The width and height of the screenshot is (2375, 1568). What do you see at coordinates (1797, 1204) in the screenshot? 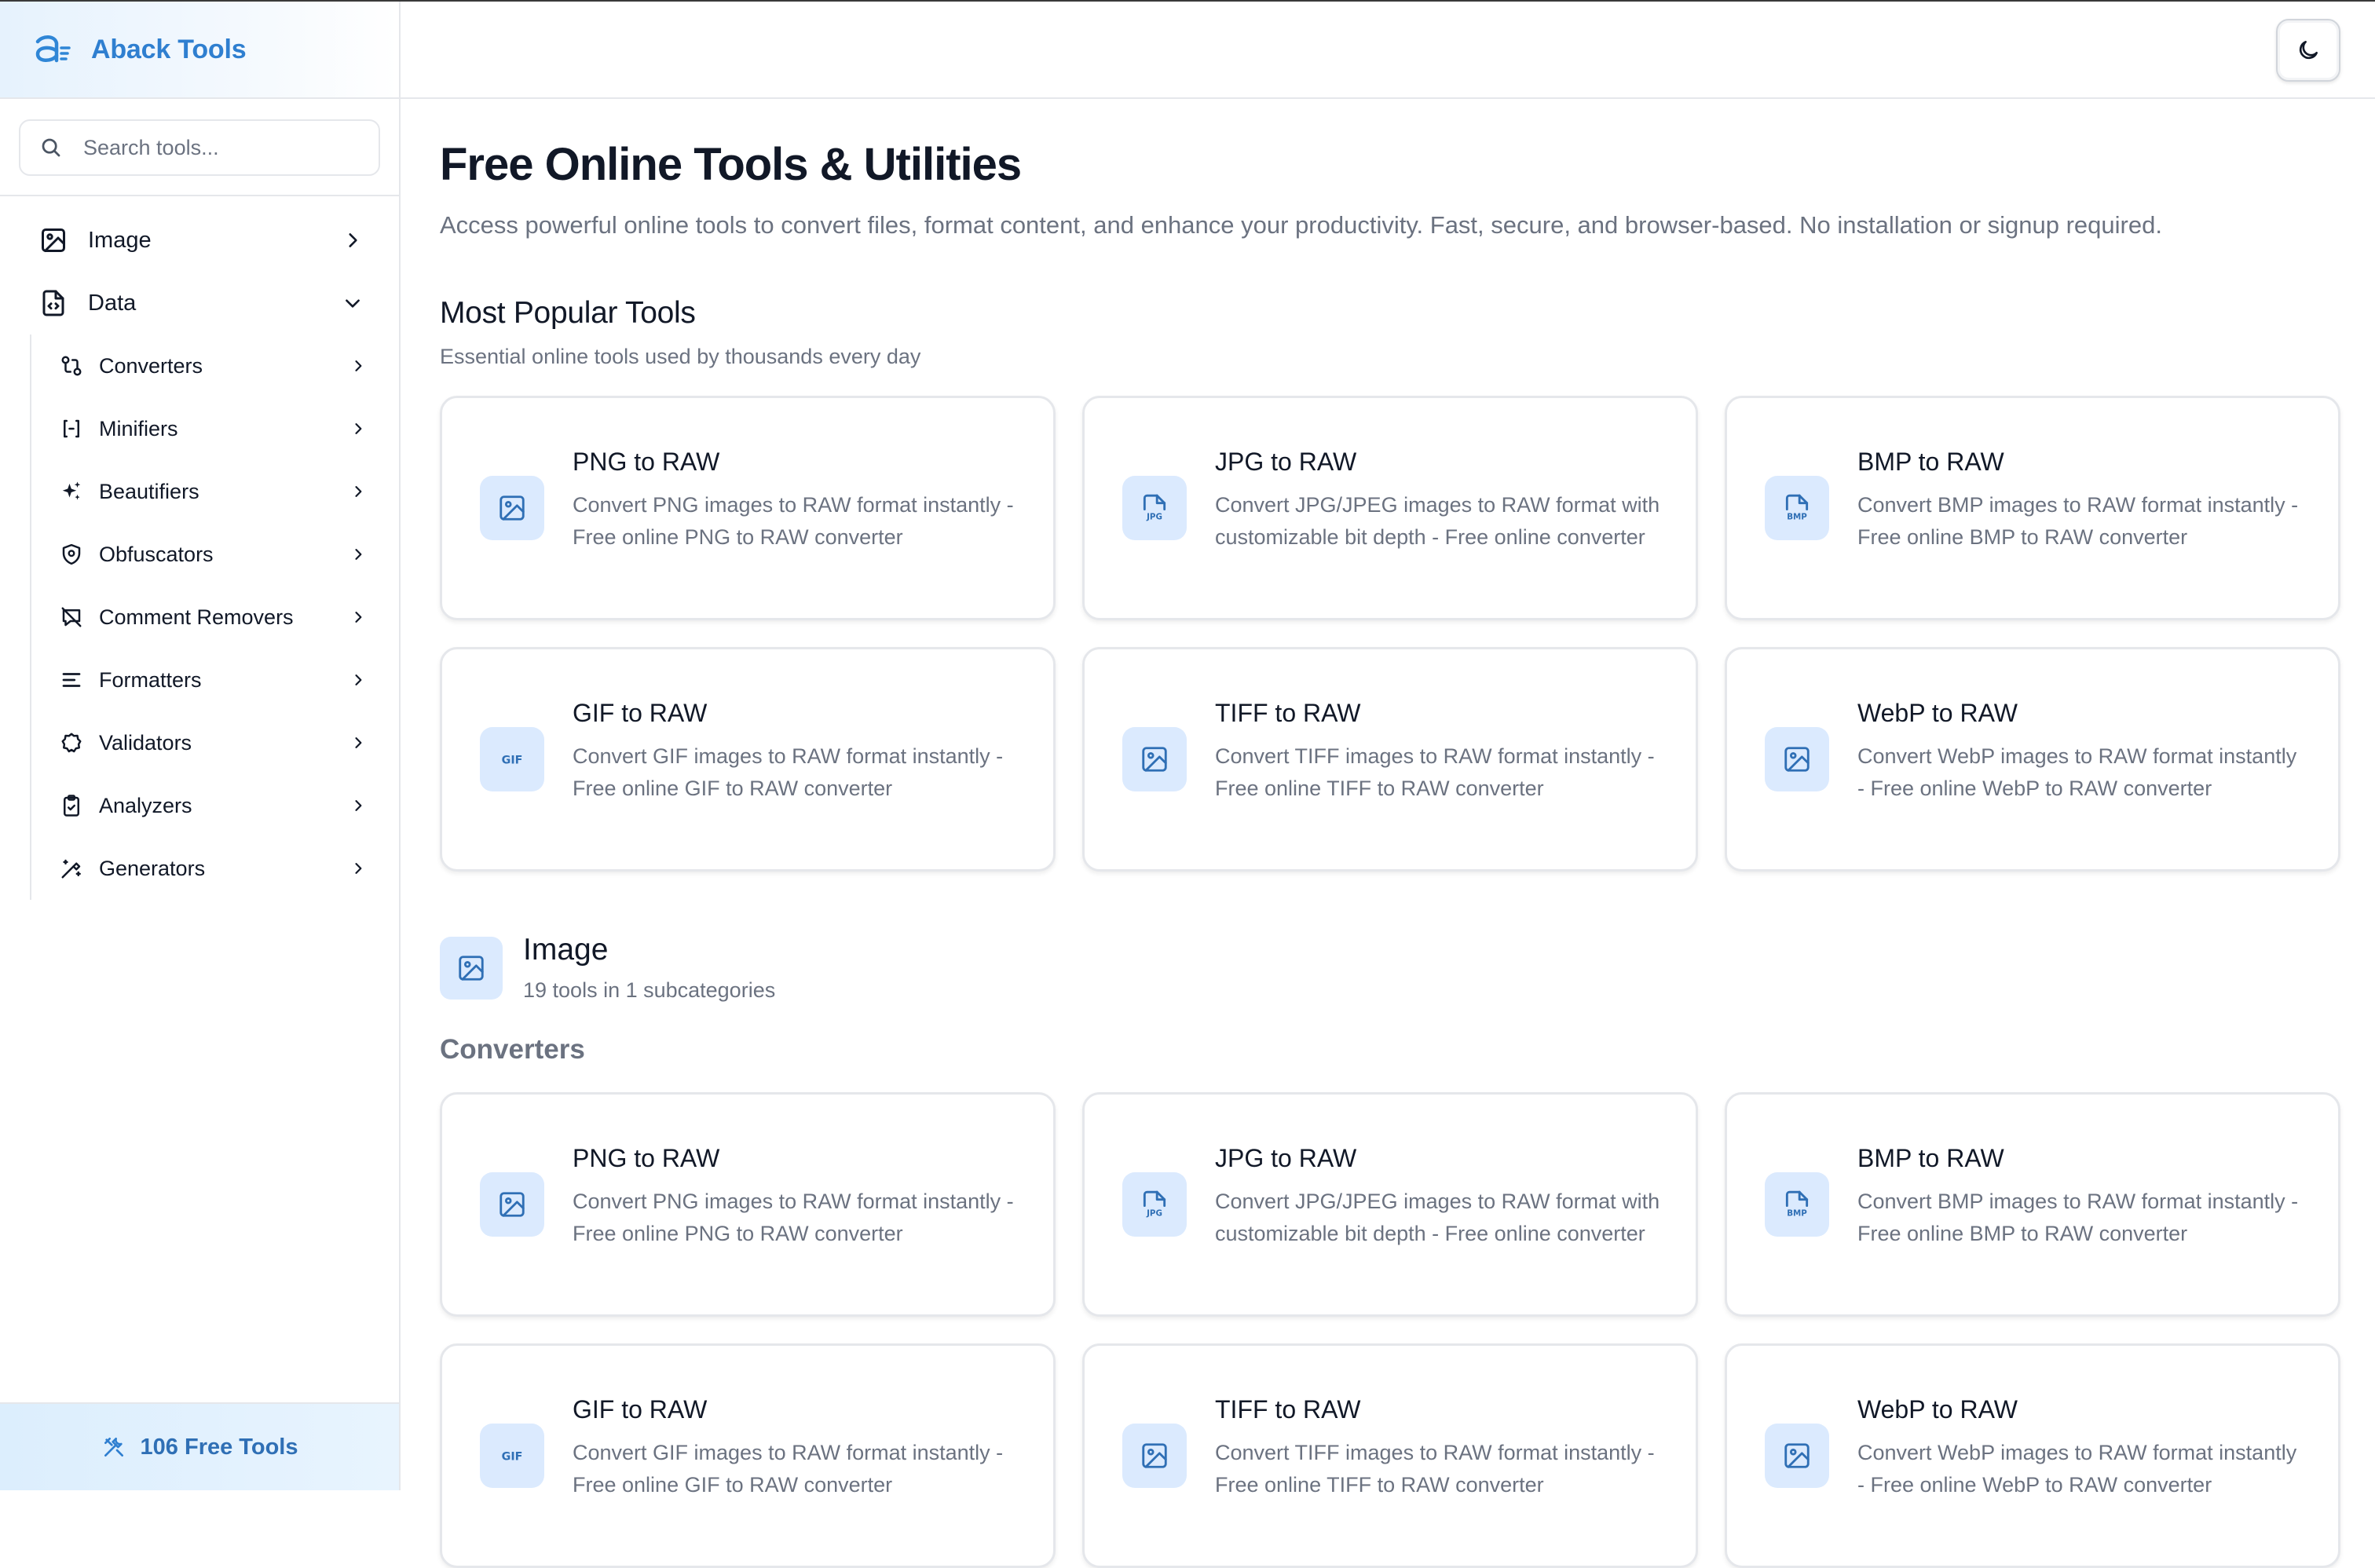
I see `file-bmp-icon: BMP` at bounding box center [1797, 1204].